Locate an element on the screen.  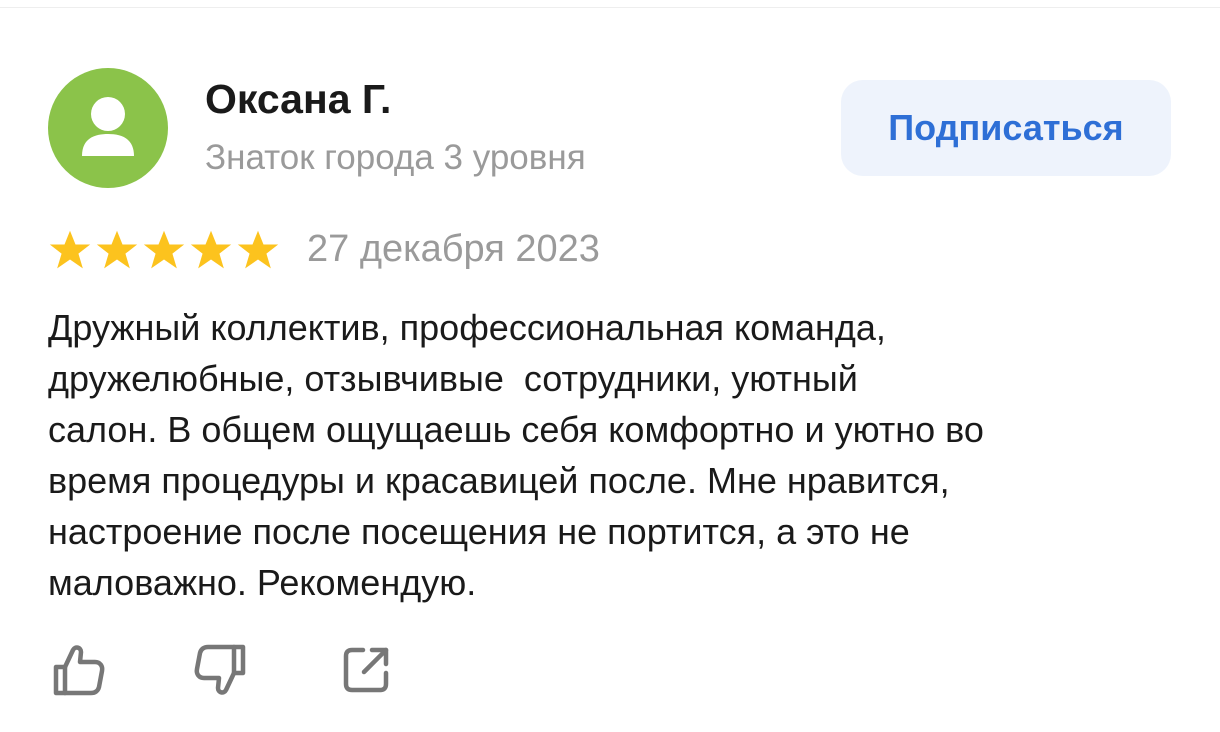
like-button is located at coordinates (77, 670).